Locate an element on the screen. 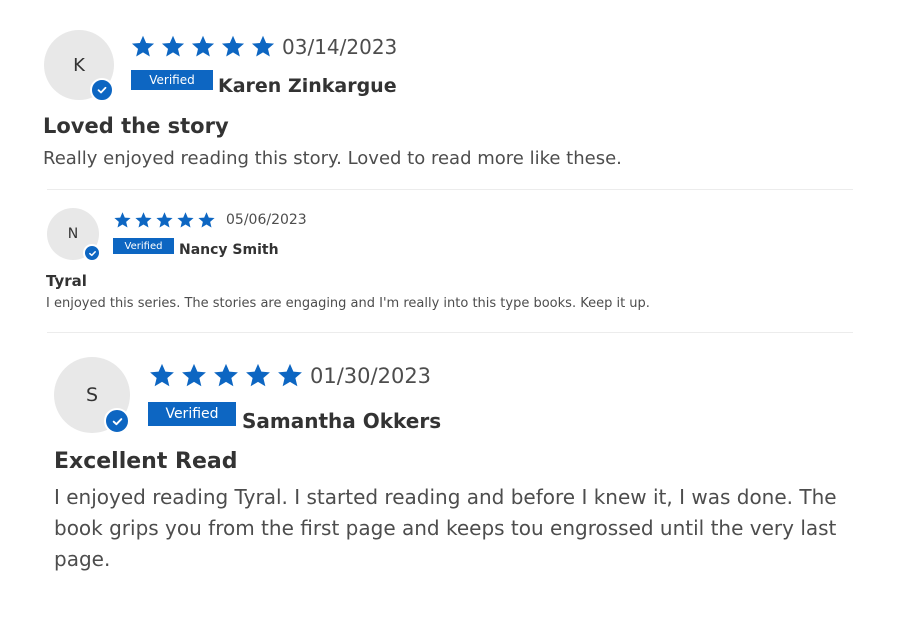 The height and width of the screenshot is (621, 901). review-title: Loved the story is located at coordinates (136, 126).